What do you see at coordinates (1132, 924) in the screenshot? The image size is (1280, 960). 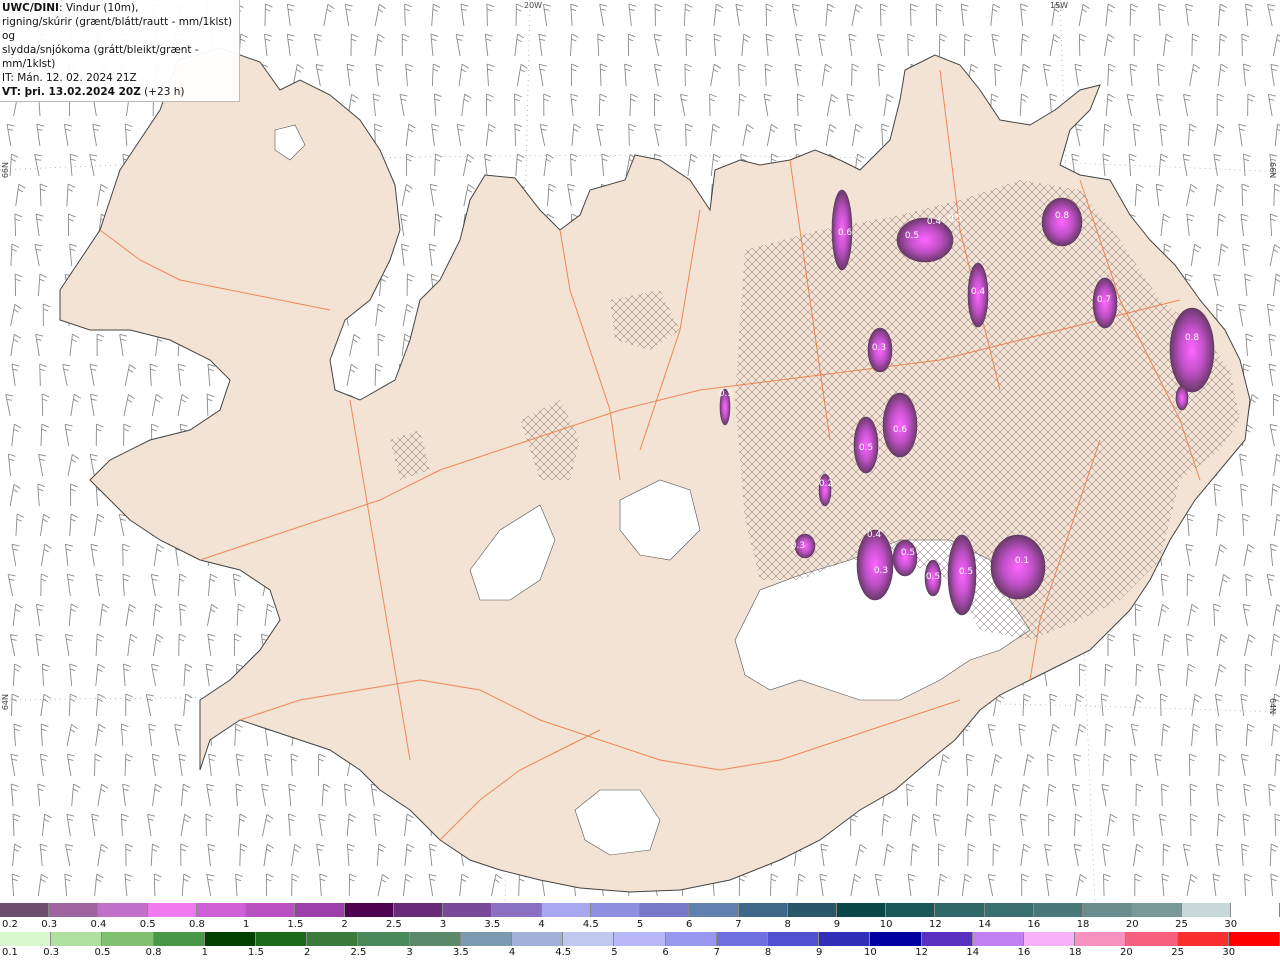 I see `colorbar-label: 20` at bounding box center [1132, 924].